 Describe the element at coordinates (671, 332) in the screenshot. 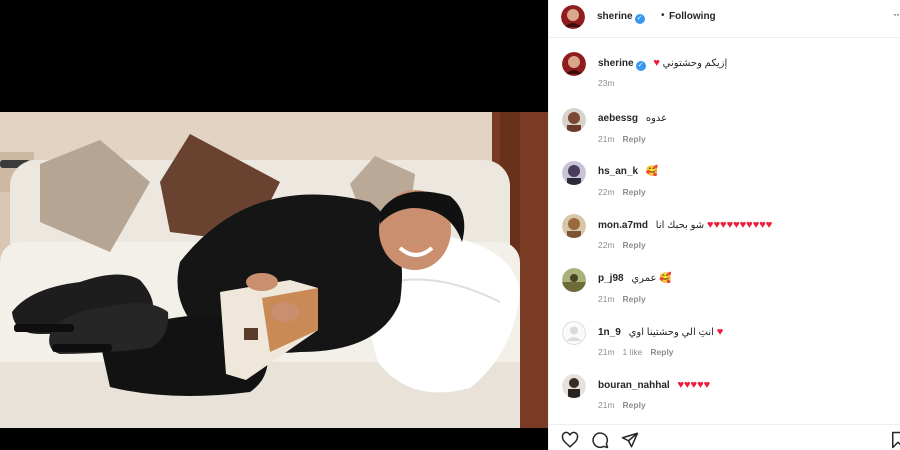

I see `comment-text: انتِ الي وحشتينا اوي` at that location.